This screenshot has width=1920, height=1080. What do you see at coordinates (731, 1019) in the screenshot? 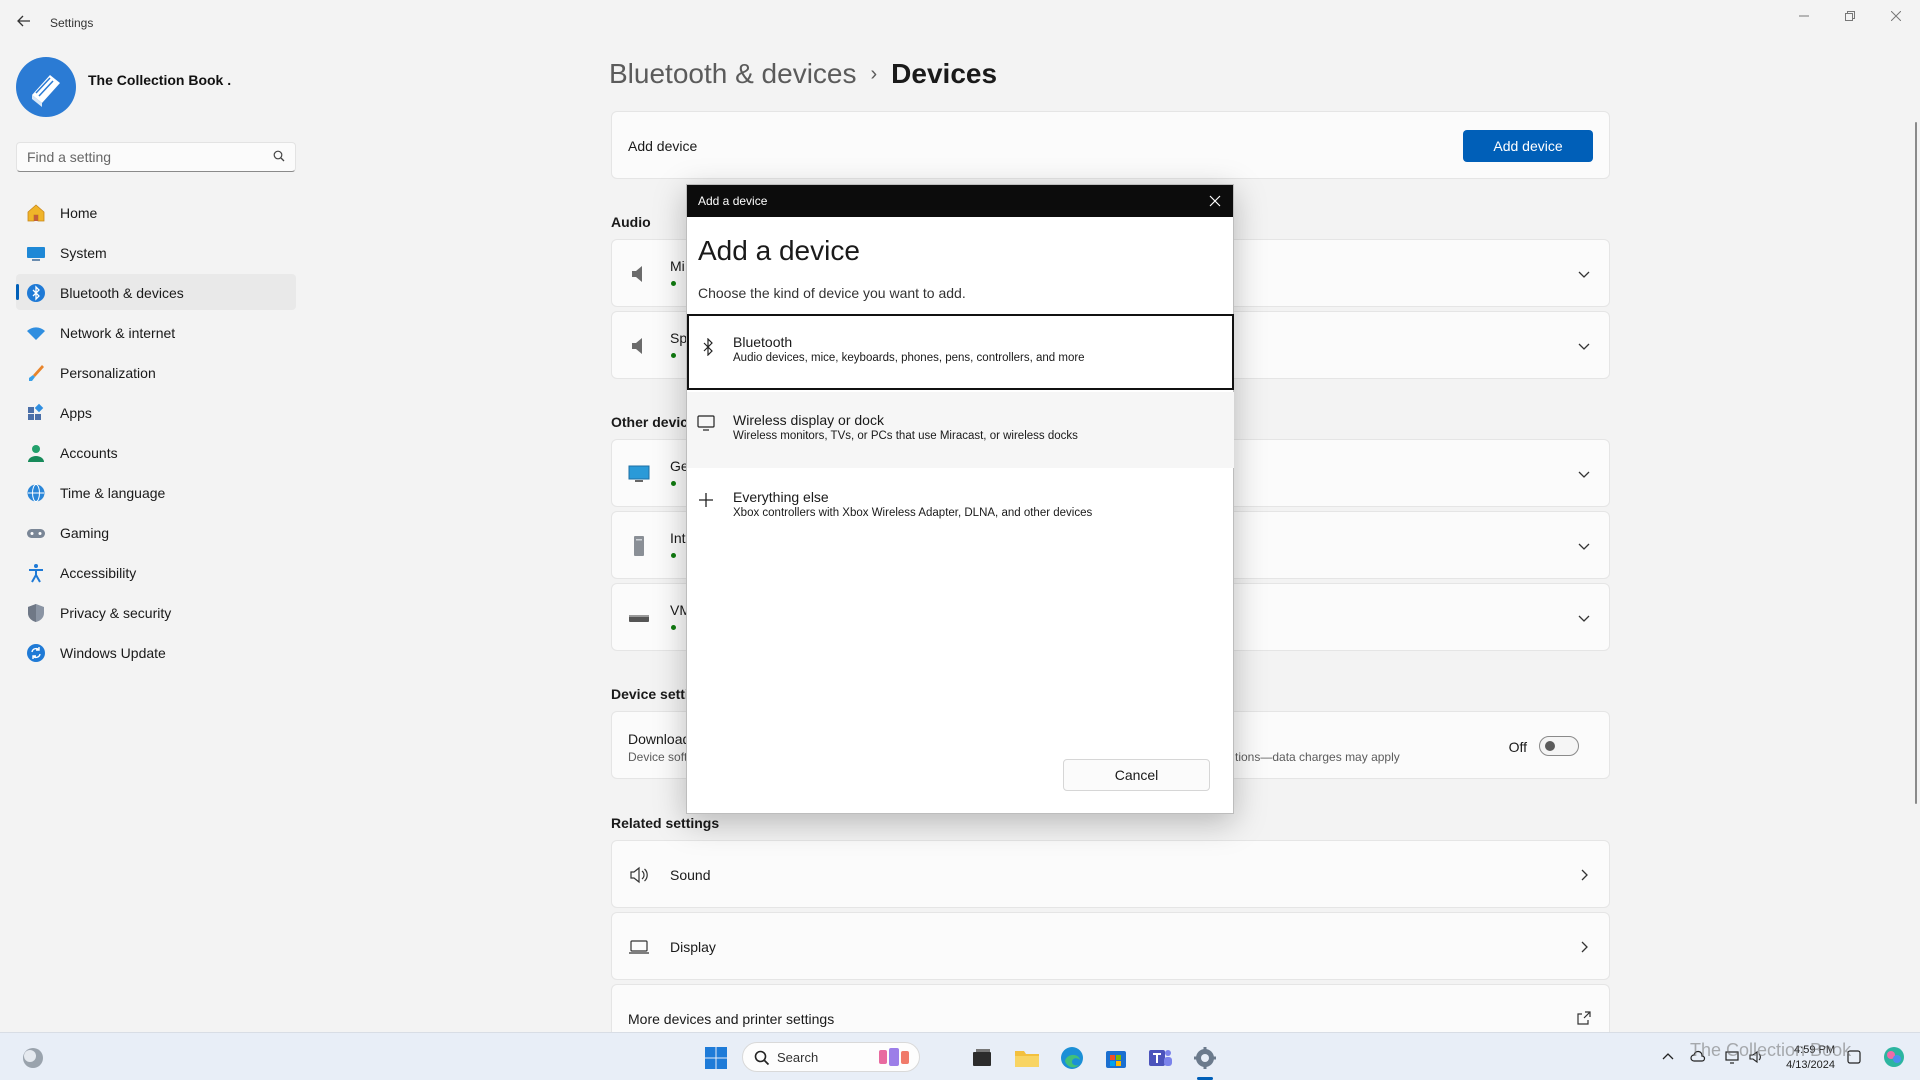
I see `related-item-label: More devices and printer settings` at bounding box center [731, 1019].